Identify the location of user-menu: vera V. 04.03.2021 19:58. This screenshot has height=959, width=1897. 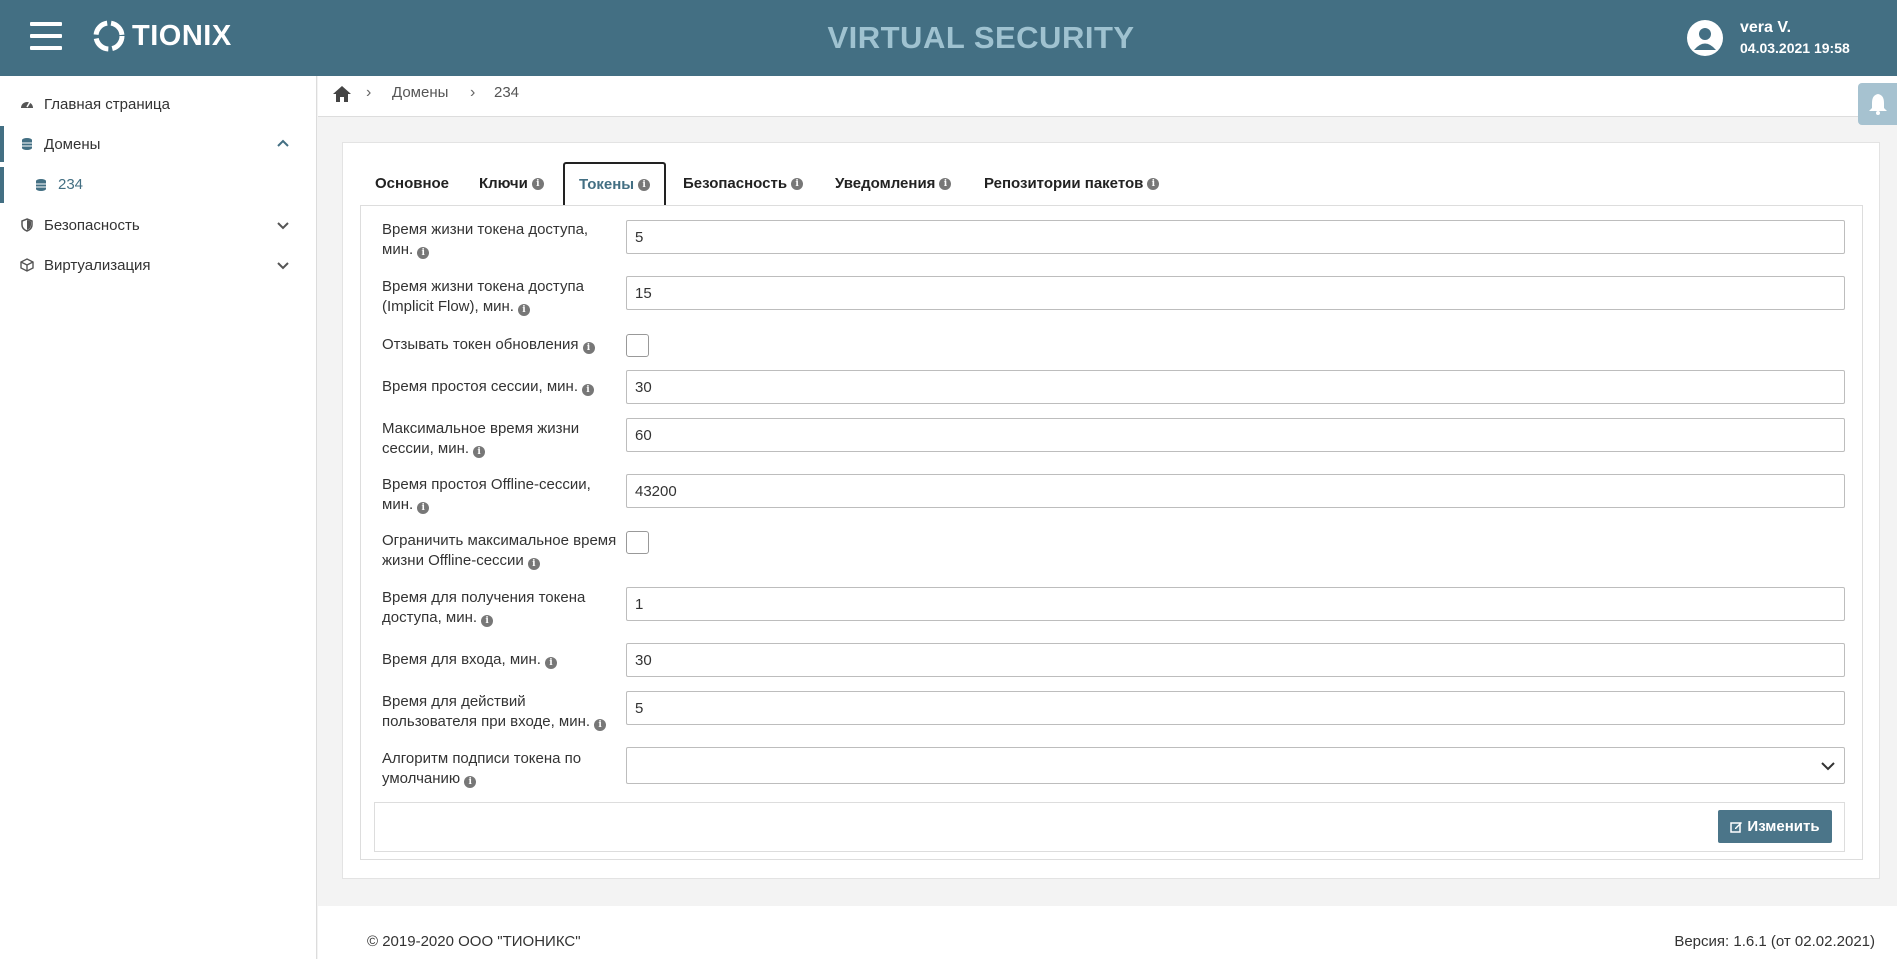
(1768, 38).